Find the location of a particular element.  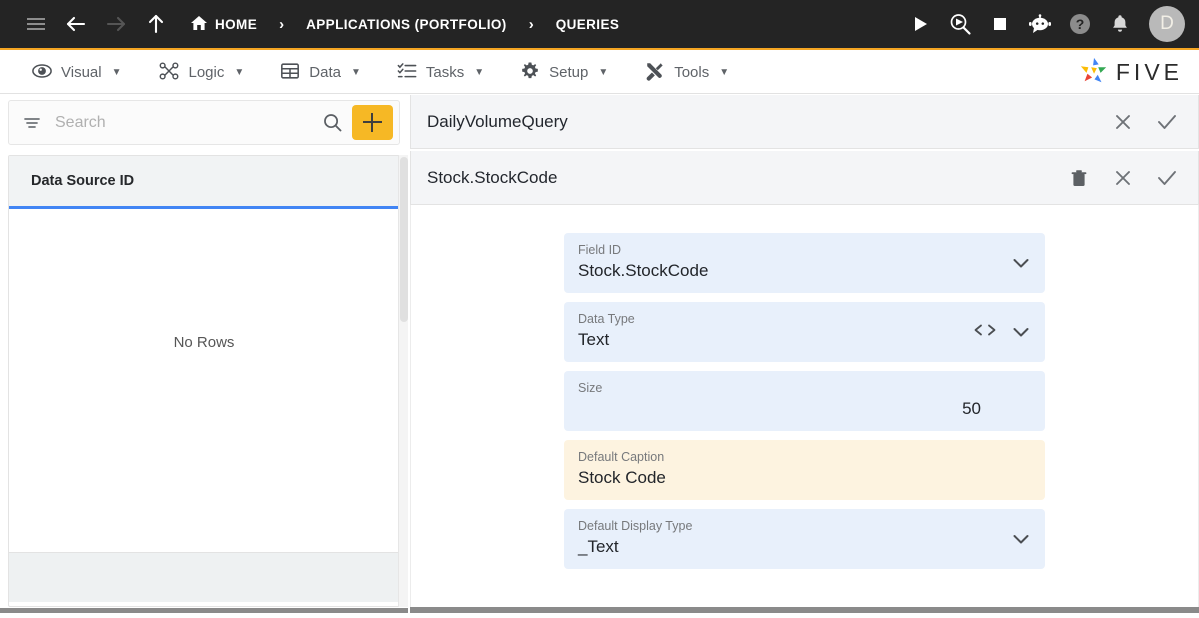

menu-item-data: Data ▼ is located at coordinates (320, 73).